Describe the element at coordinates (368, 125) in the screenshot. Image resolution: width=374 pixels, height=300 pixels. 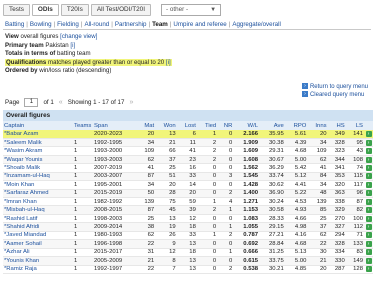
I see `col-action` at that location.